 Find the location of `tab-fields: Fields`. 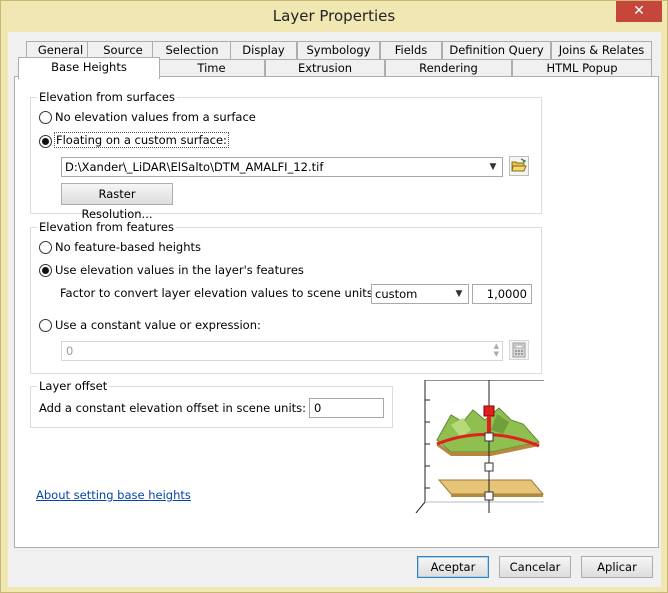

tab-fields: Fields is located at coordinates (411, 50).